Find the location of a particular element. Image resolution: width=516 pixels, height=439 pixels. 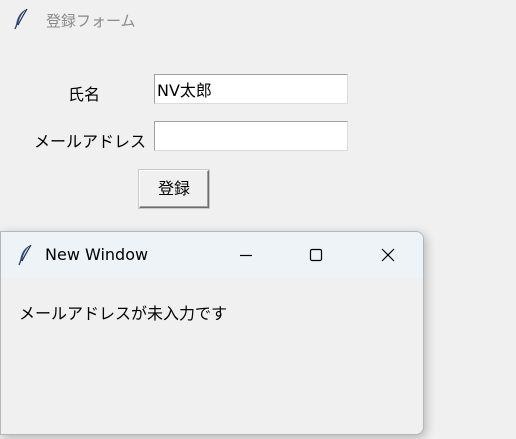

maximize-button is located at coordinates (316, 255).